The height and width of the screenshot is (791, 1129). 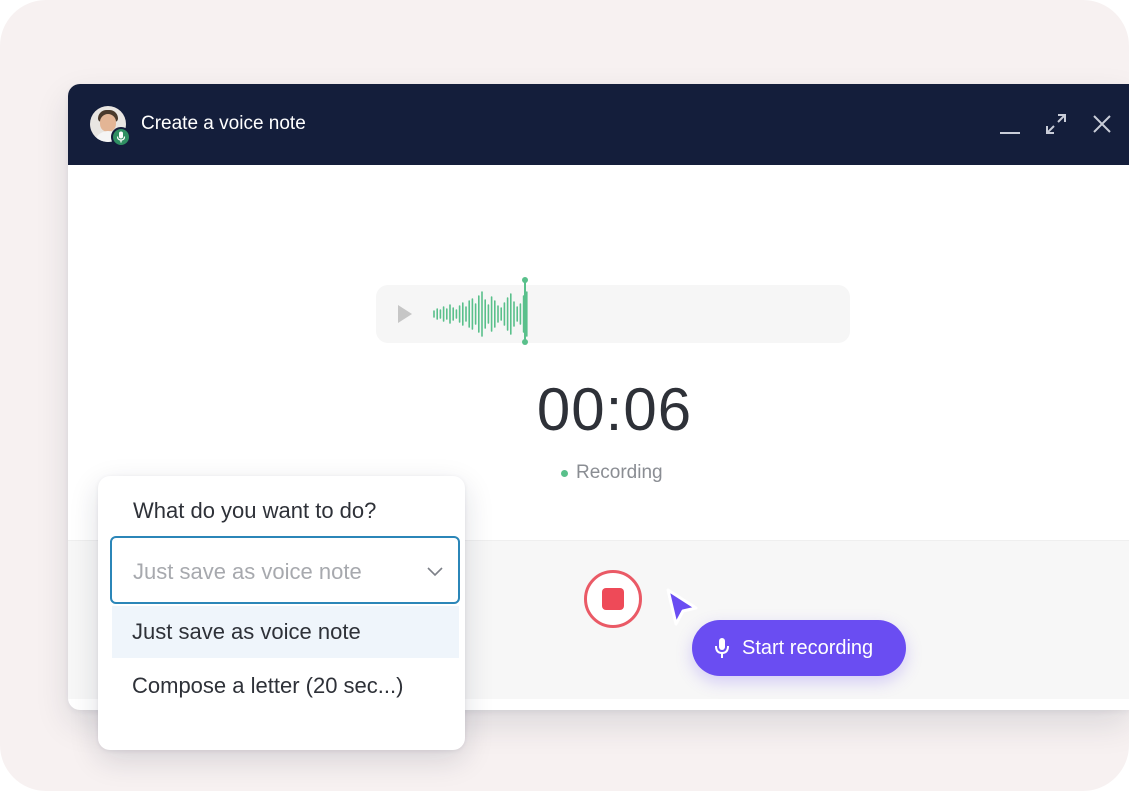 I want to click on action-select: Just save as voice note, so click(x=285, y=570).